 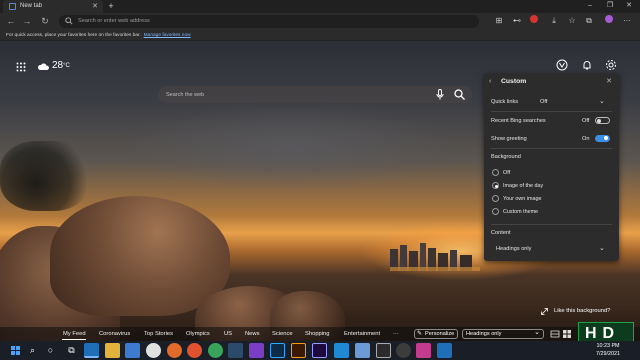 What do you see at coordinates (252, 334) in the screenshot?
I see `feed-tab-news: News` at bounding box center [252, 334].